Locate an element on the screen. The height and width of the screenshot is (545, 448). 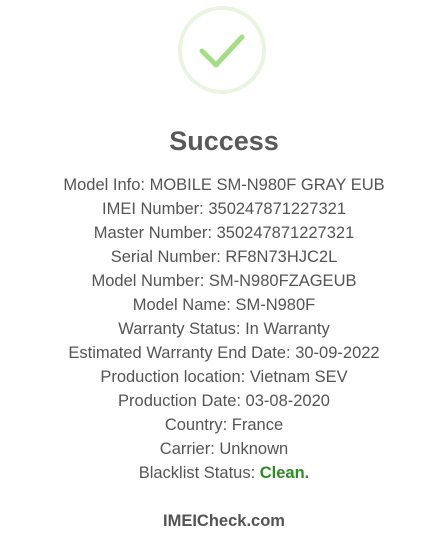
info-row-blacklist-status: Blacklist Status: Clean. is located at coordinates (224, 473).